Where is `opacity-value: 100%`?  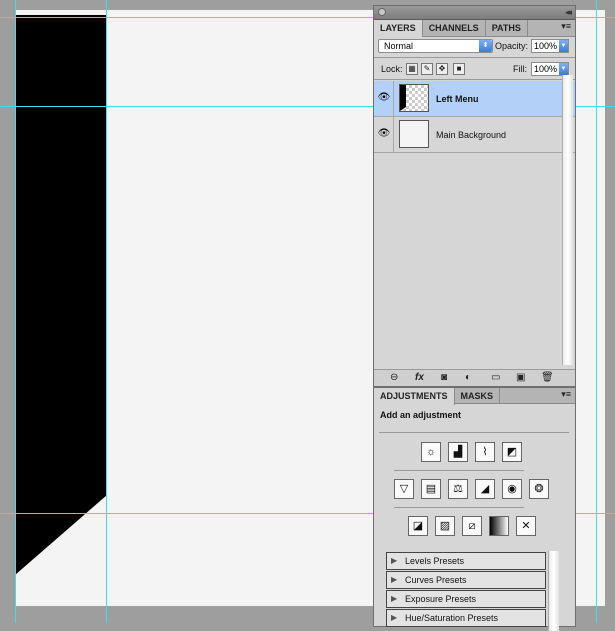
opacity-value: 100% is located at coordinates (546, 46).